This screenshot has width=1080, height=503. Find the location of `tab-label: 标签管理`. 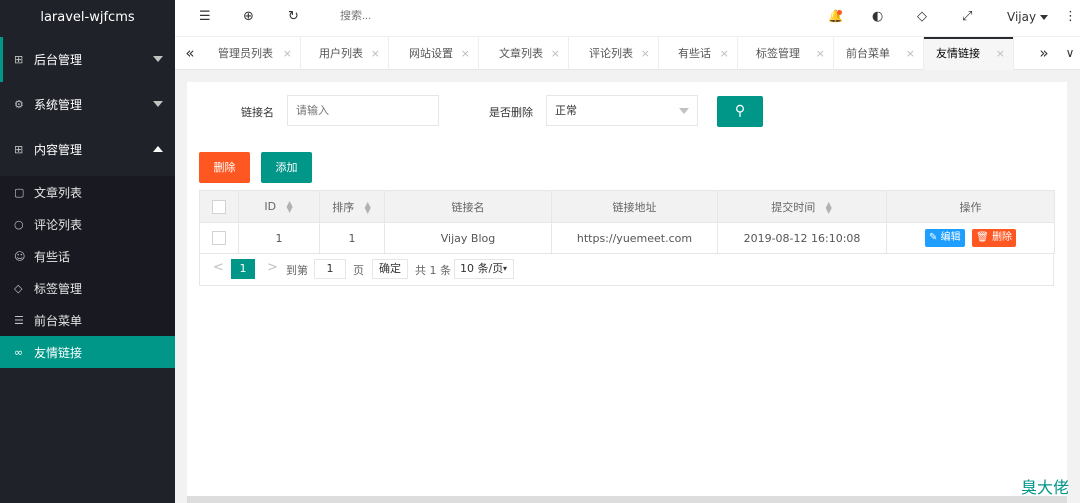

tab-label: 标签管理 is located at coordinates (778, 53).